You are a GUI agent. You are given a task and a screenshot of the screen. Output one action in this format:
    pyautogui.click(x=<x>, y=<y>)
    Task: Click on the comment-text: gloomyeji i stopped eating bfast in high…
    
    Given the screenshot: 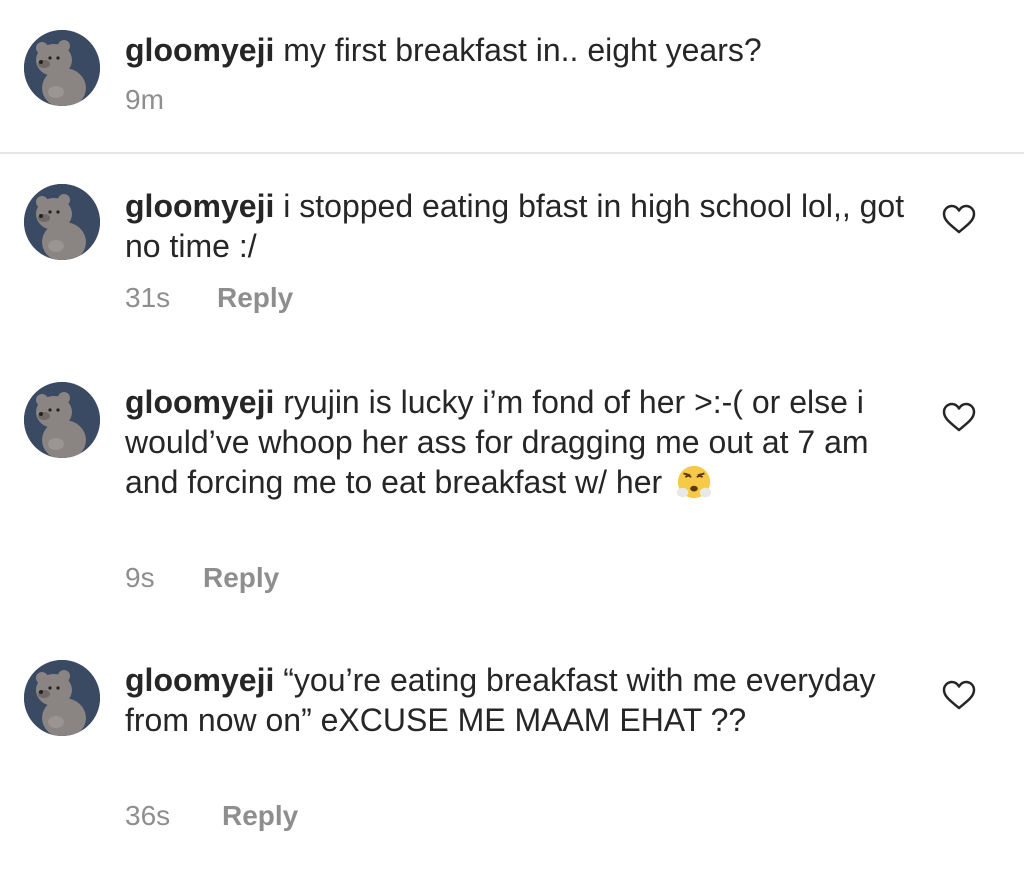 What is the action you would take?
    pyautogui.click(x=515, y=226)
    